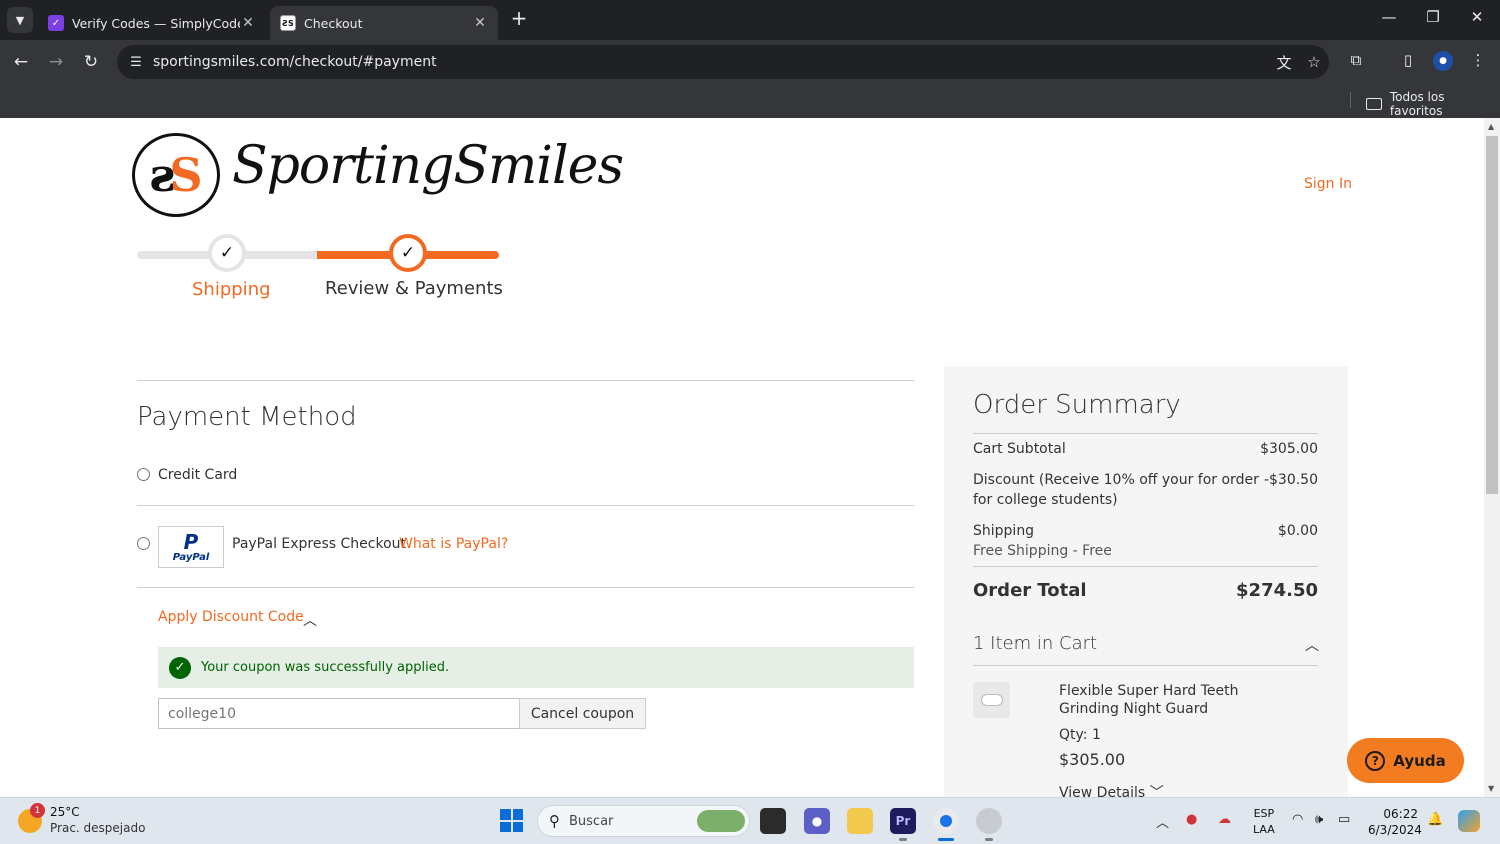 The height and width of the screenshot is (844, 1500). What do you see at coordinates (1042, 551) in the screenshot?
I see `shipping-method: Free Shipping - Free` at bounding box center [1042, 551].